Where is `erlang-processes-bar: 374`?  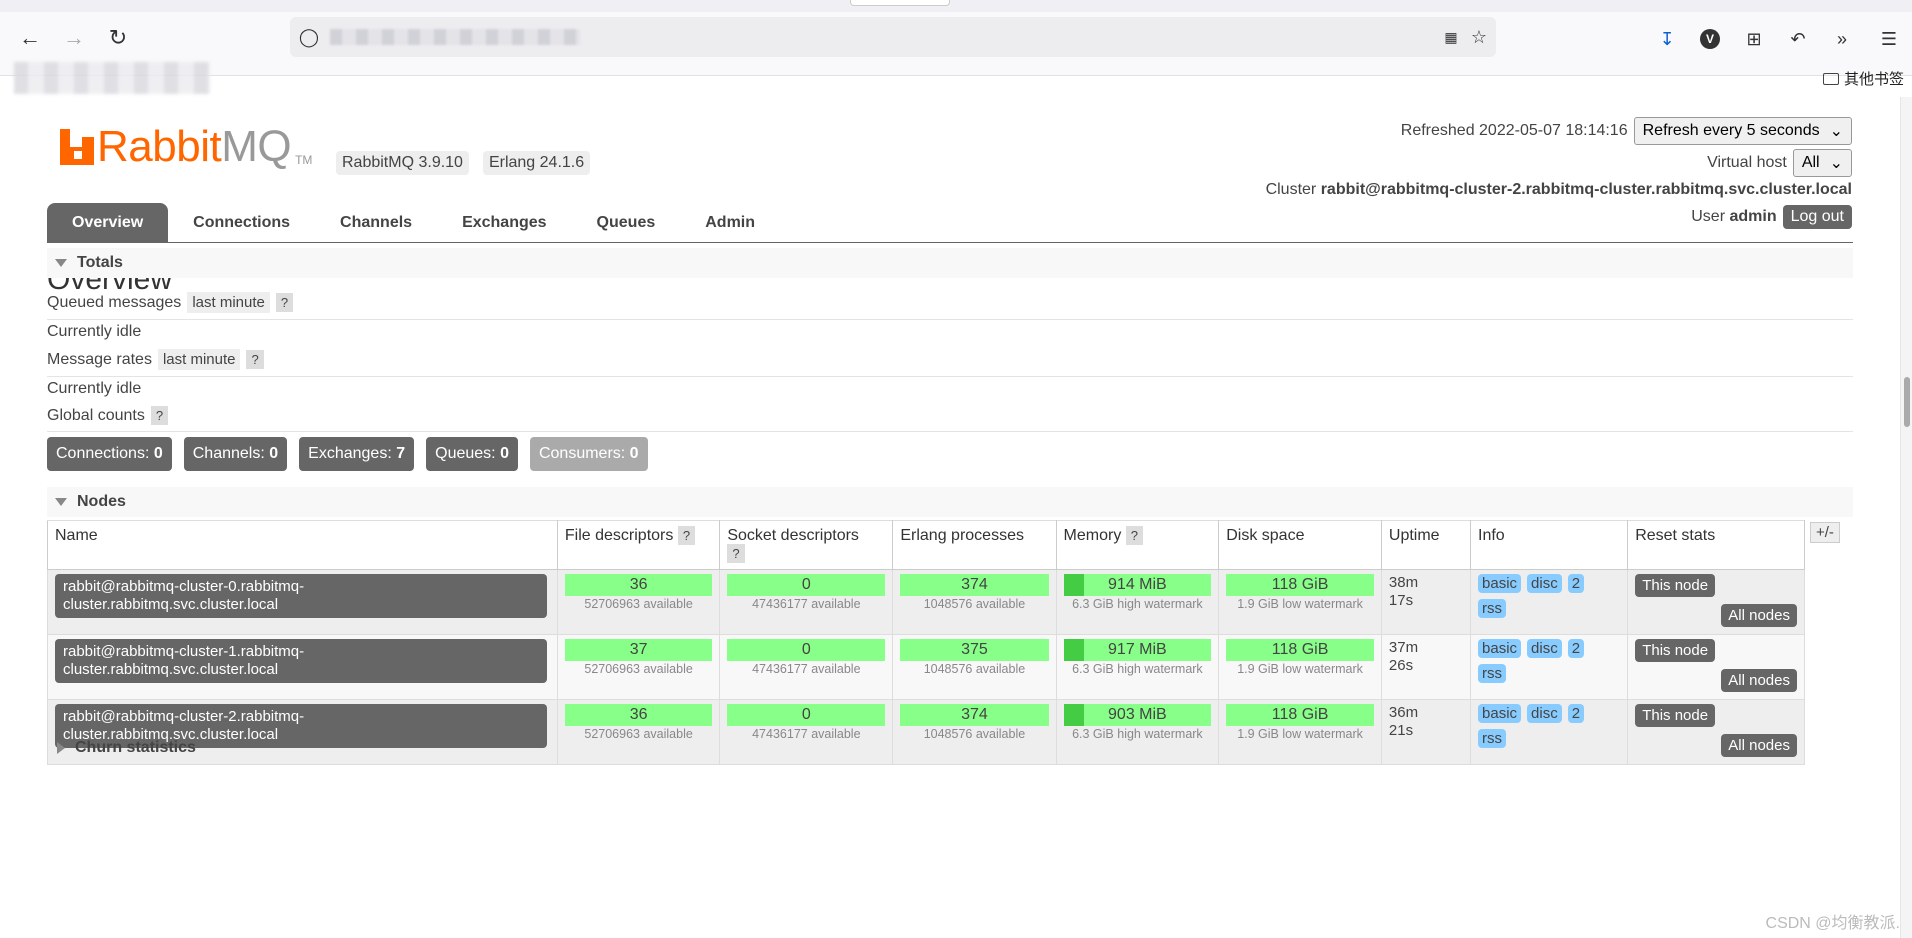
erlang-processes-bar: 374 is located at coordinates (974, 715).